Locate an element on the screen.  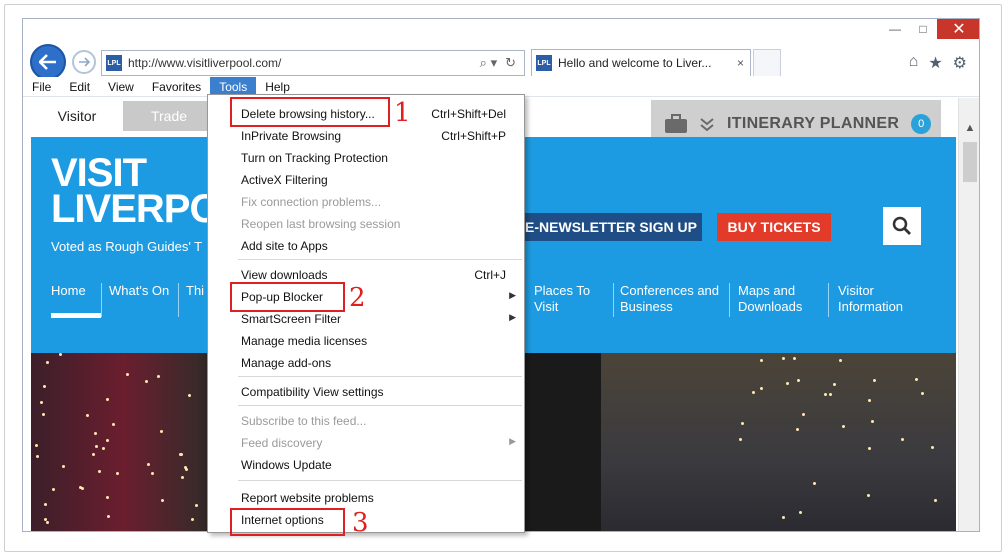
search-icon is located at coordinates (901, 225).